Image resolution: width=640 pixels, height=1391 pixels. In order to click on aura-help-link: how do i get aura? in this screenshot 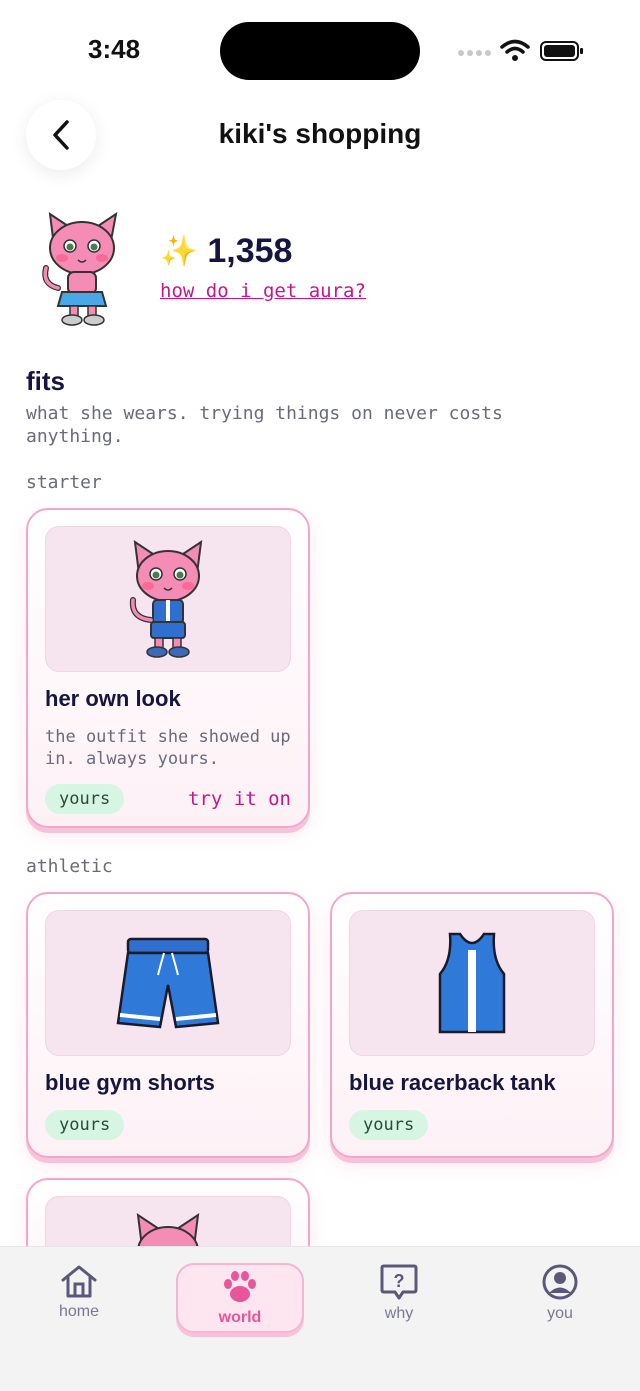, I will do `click(263, 291)`.